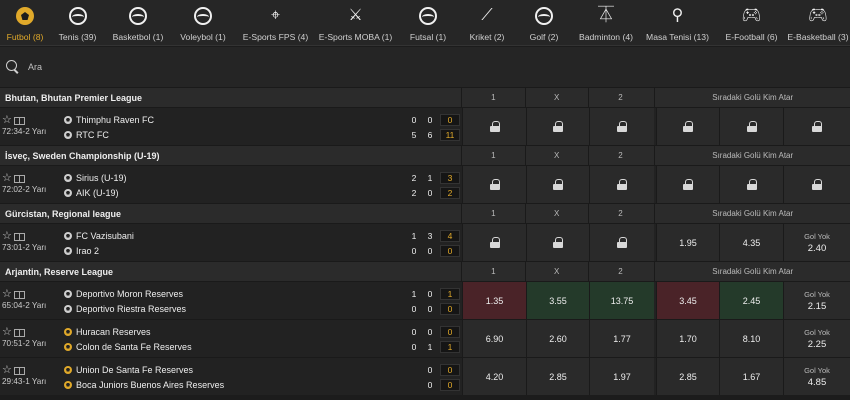 The width and height of the screenshot is (850, 400). I want to click on away-team-name: Irao 2, so click(88, 250).